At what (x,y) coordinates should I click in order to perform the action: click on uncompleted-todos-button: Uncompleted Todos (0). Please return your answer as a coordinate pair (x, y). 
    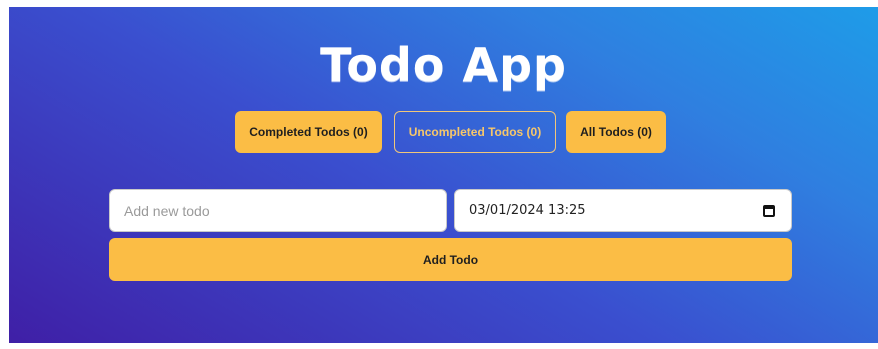
    Looking at the image, I should click on (475, 132).